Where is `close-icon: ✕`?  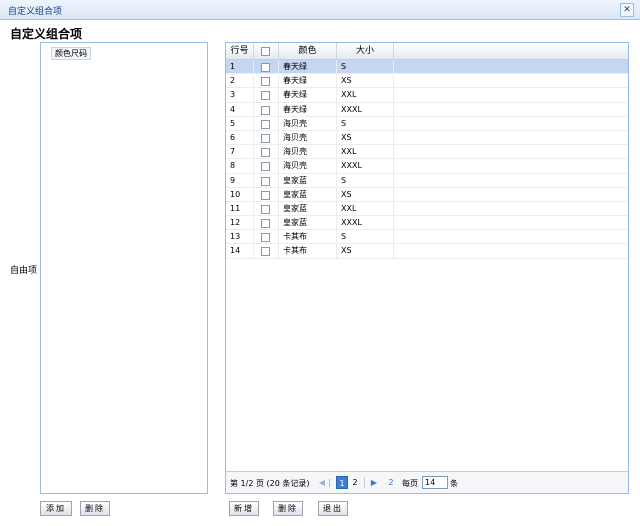
close-icon: ✕ is located at coordinates (627, 10).